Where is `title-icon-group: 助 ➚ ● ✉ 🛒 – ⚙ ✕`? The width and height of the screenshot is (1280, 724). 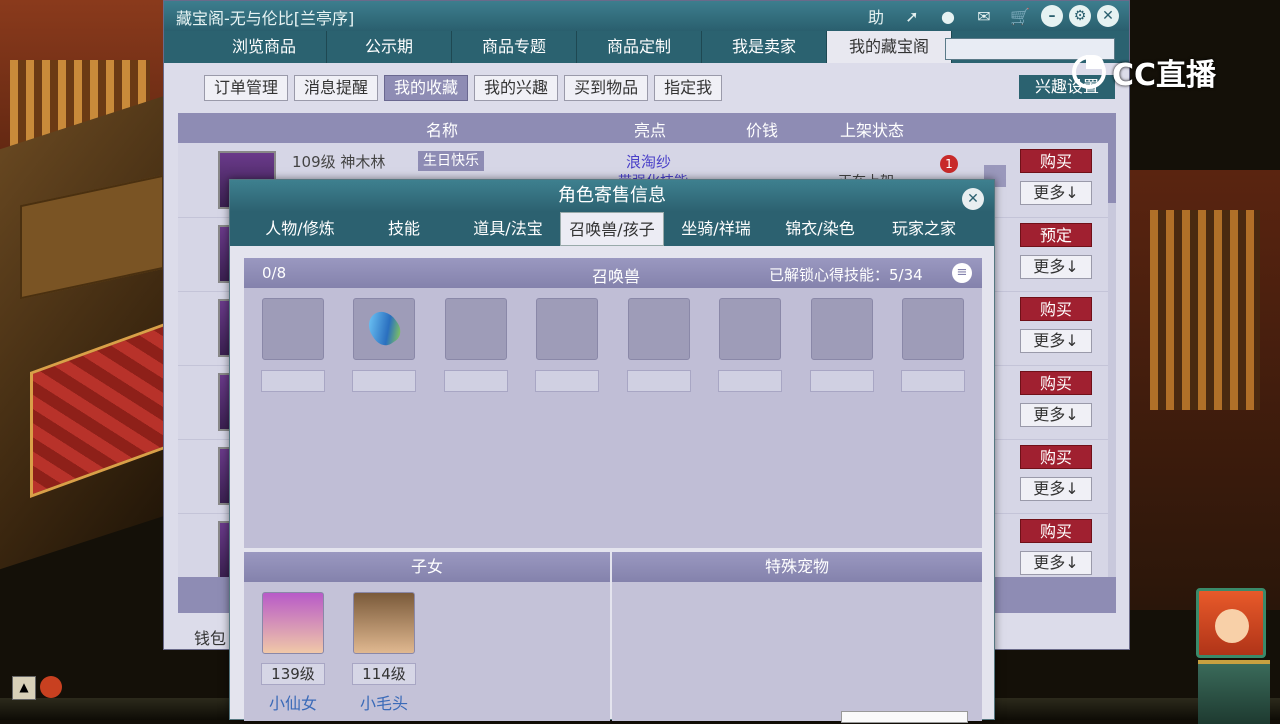 title-icon-group: 助 ➚ ● ✉ 🛒 – ⚙ ✕ is located at coordinates (990, 16).